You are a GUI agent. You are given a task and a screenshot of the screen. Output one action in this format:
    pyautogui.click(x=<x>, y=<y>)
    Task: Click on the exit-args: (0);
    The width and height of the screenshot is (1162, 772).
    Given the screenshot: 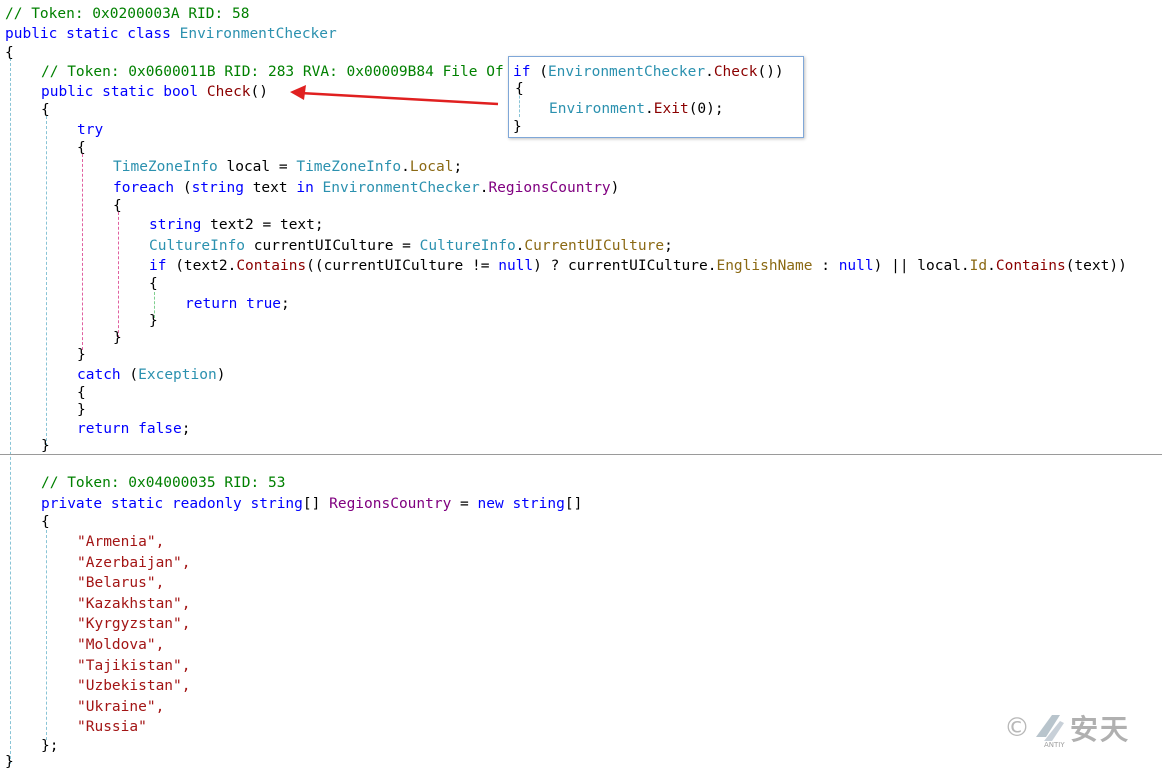 What is the action you would take?
    pyautogui.click(x=706, y=109)
    